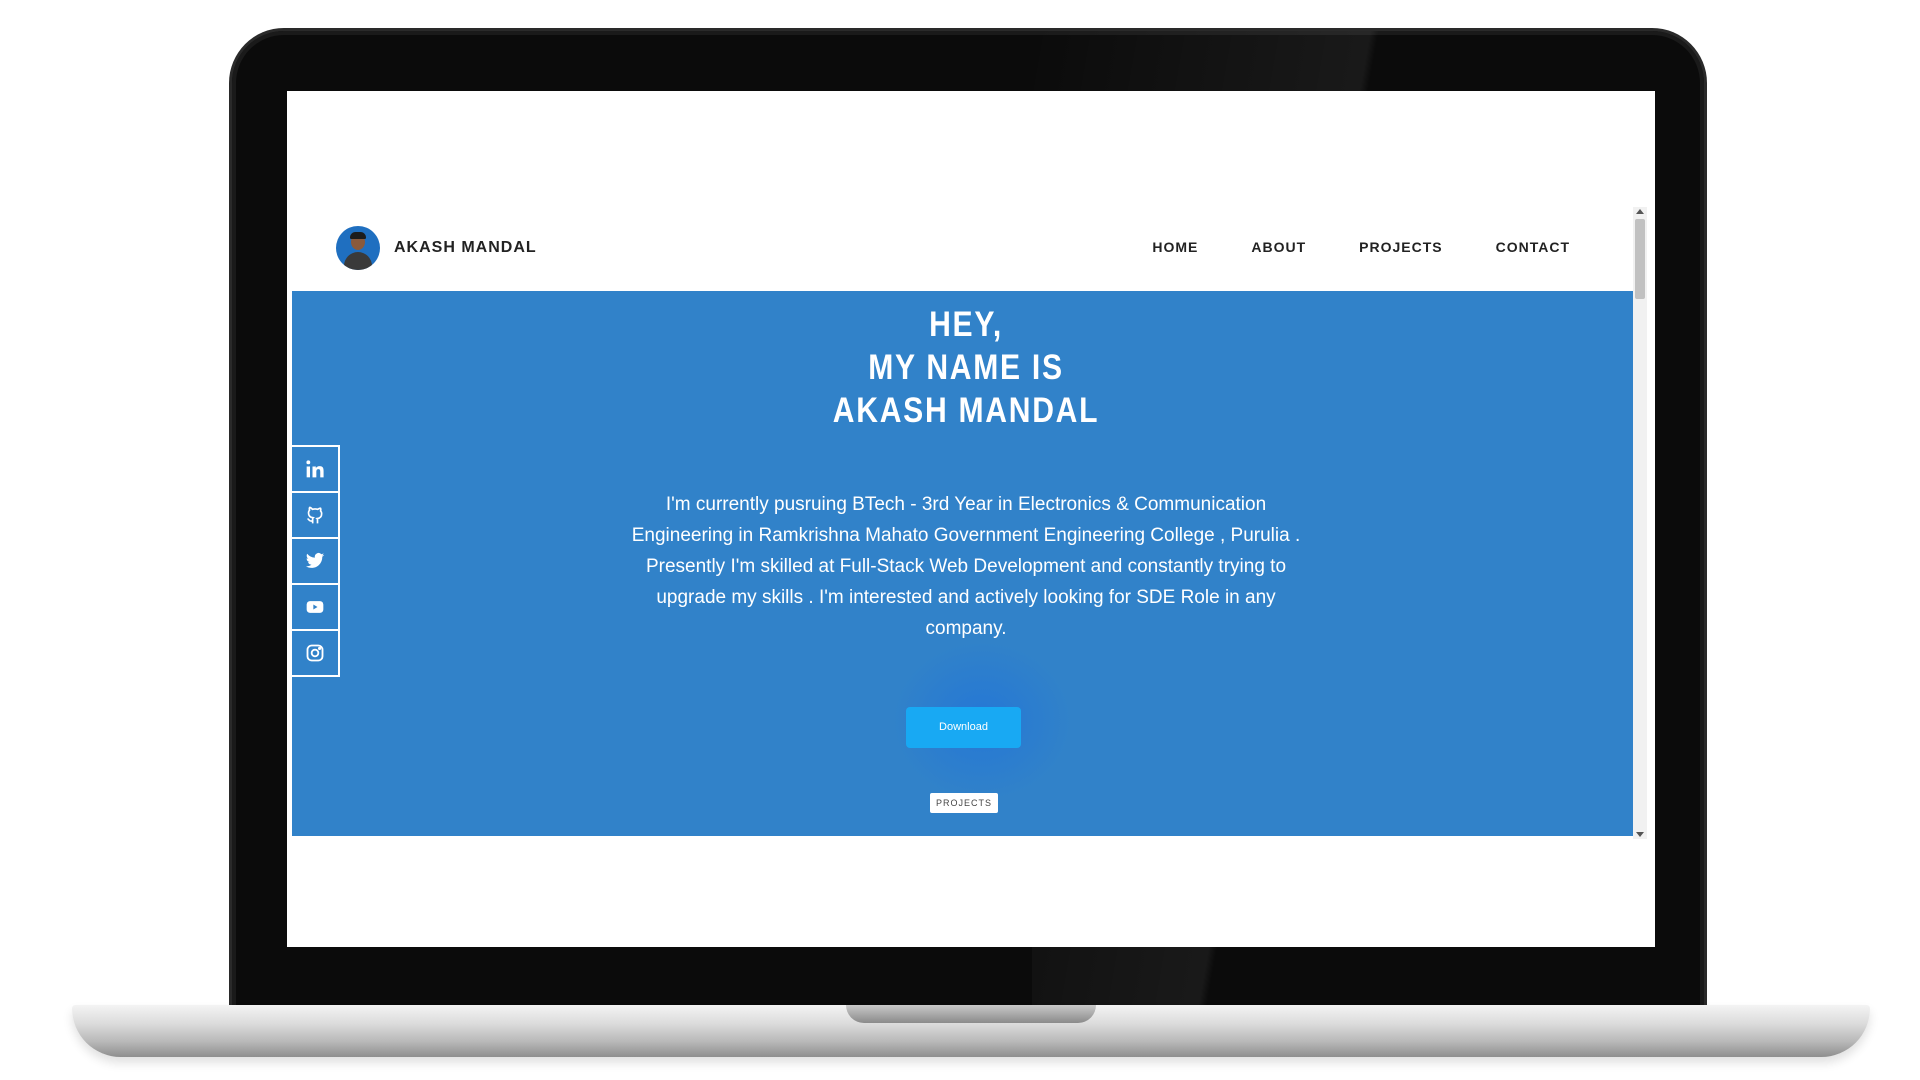 The height and width of the screenshot is (1080, 1920). Describe the element at coordinates (964, 803) in the screenshot. I see `projects-button: PROJECTS` at that location.